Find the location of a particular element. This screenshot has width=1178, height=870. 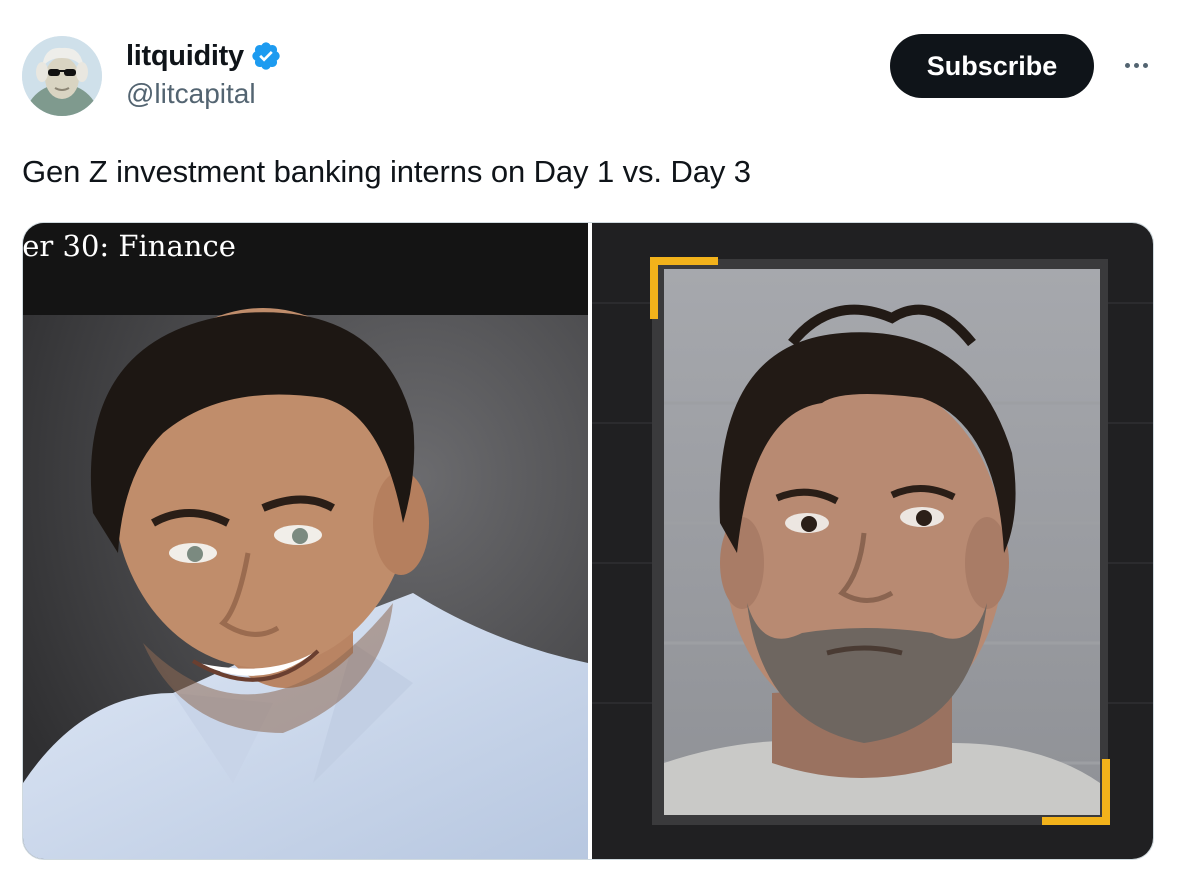

author-name-row: litquidity is located at coordinates (204, 56).